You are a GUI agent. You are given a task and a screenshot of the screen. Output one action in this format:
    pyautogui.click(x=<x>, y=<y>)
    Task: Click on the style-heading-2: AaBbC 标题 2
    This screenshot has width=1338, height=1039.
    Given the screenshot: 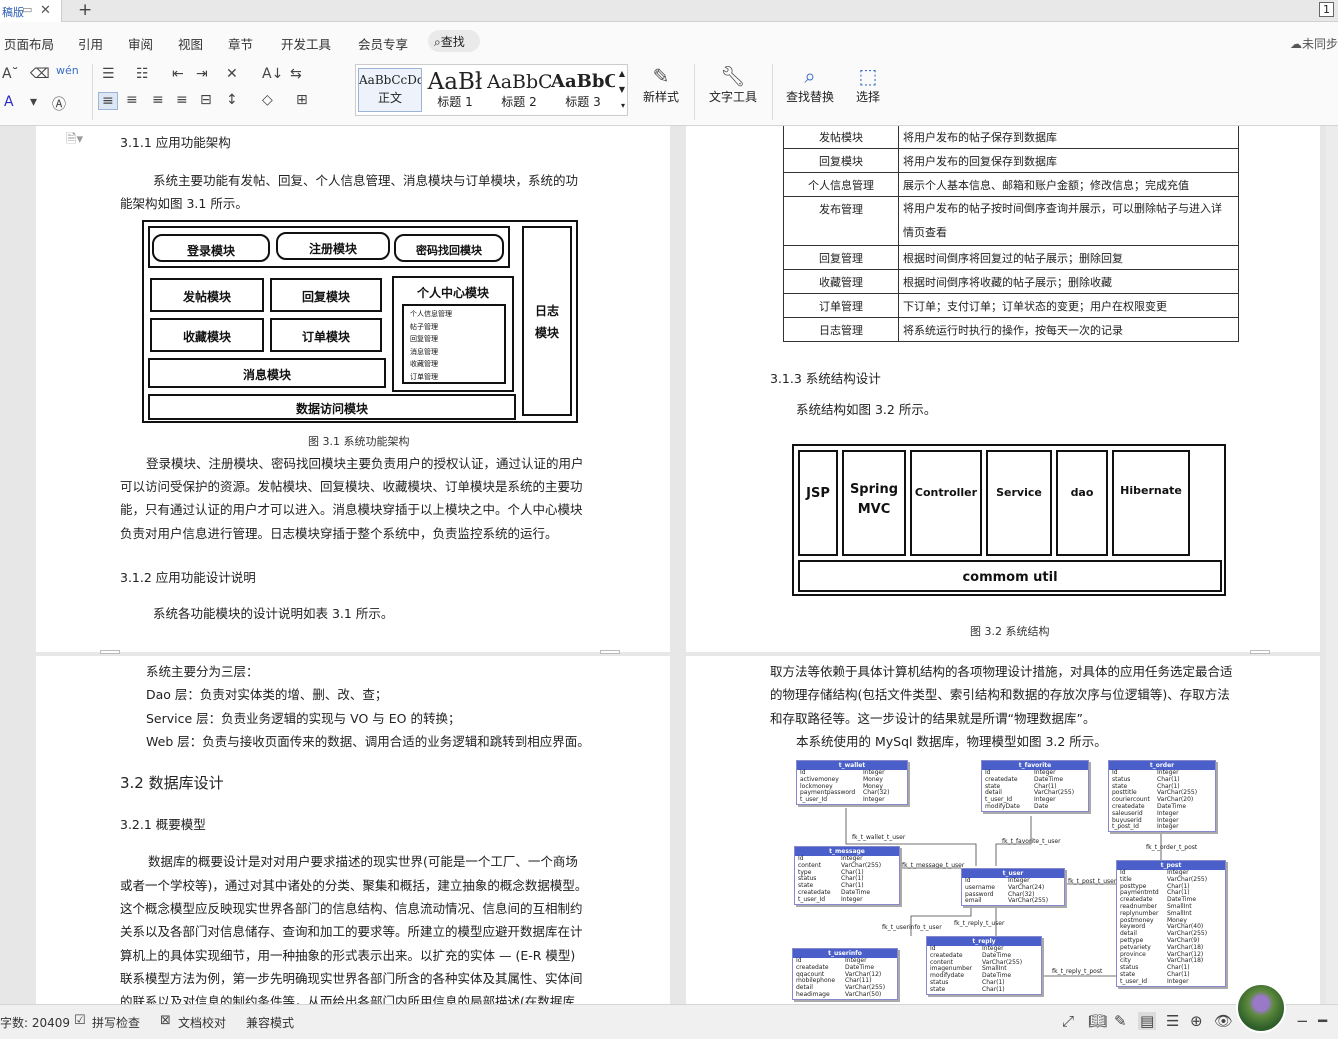 What is the action you would take?
    pyautogui.click(x=519, y=89)
    